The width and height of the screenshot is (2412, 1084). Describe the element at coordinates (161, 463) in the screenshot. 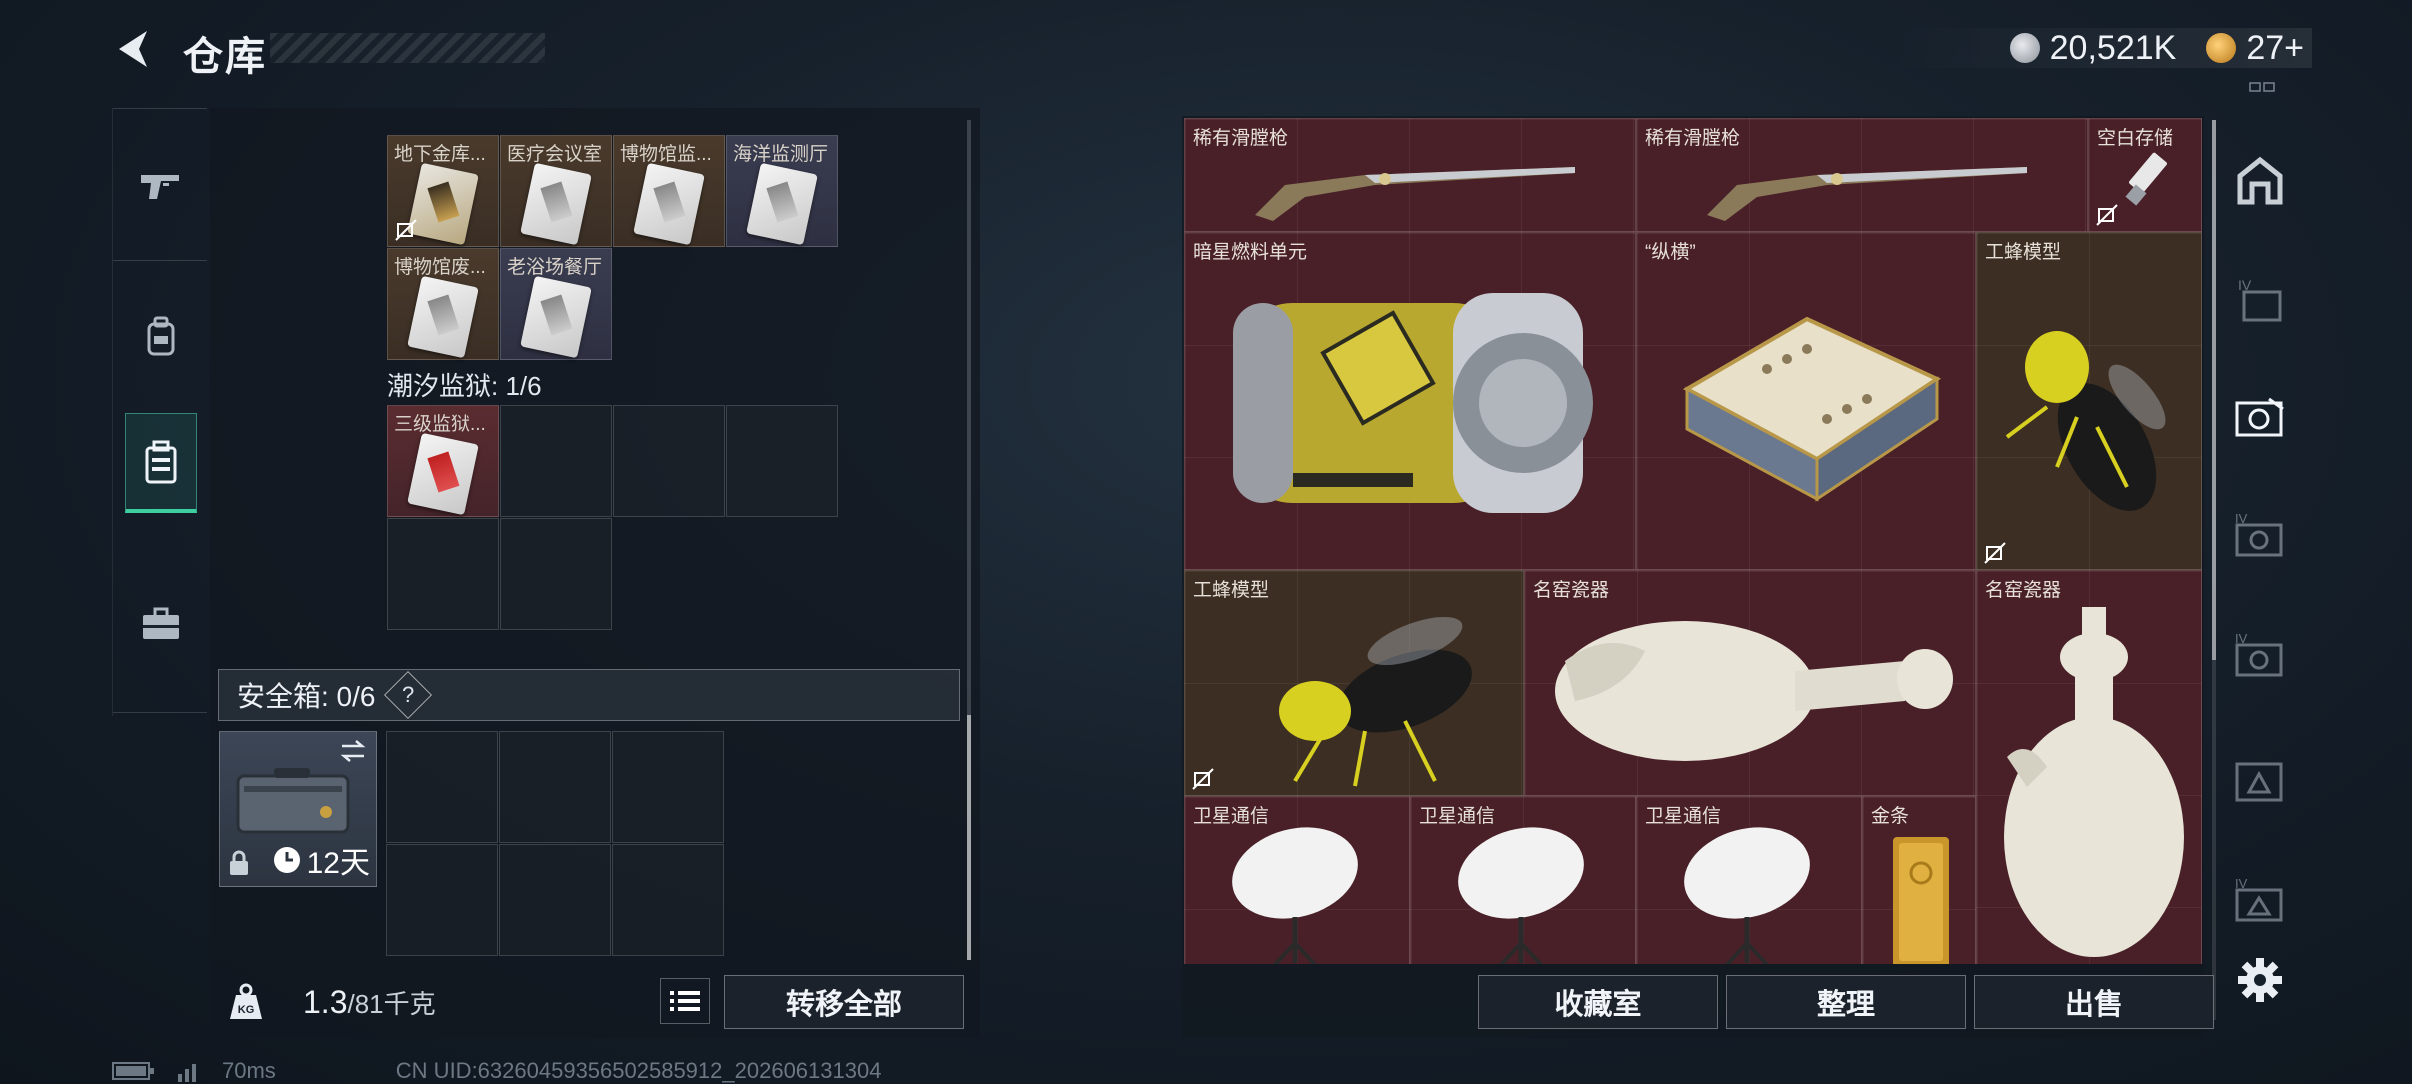

I see `tab-storage-case` at that location.